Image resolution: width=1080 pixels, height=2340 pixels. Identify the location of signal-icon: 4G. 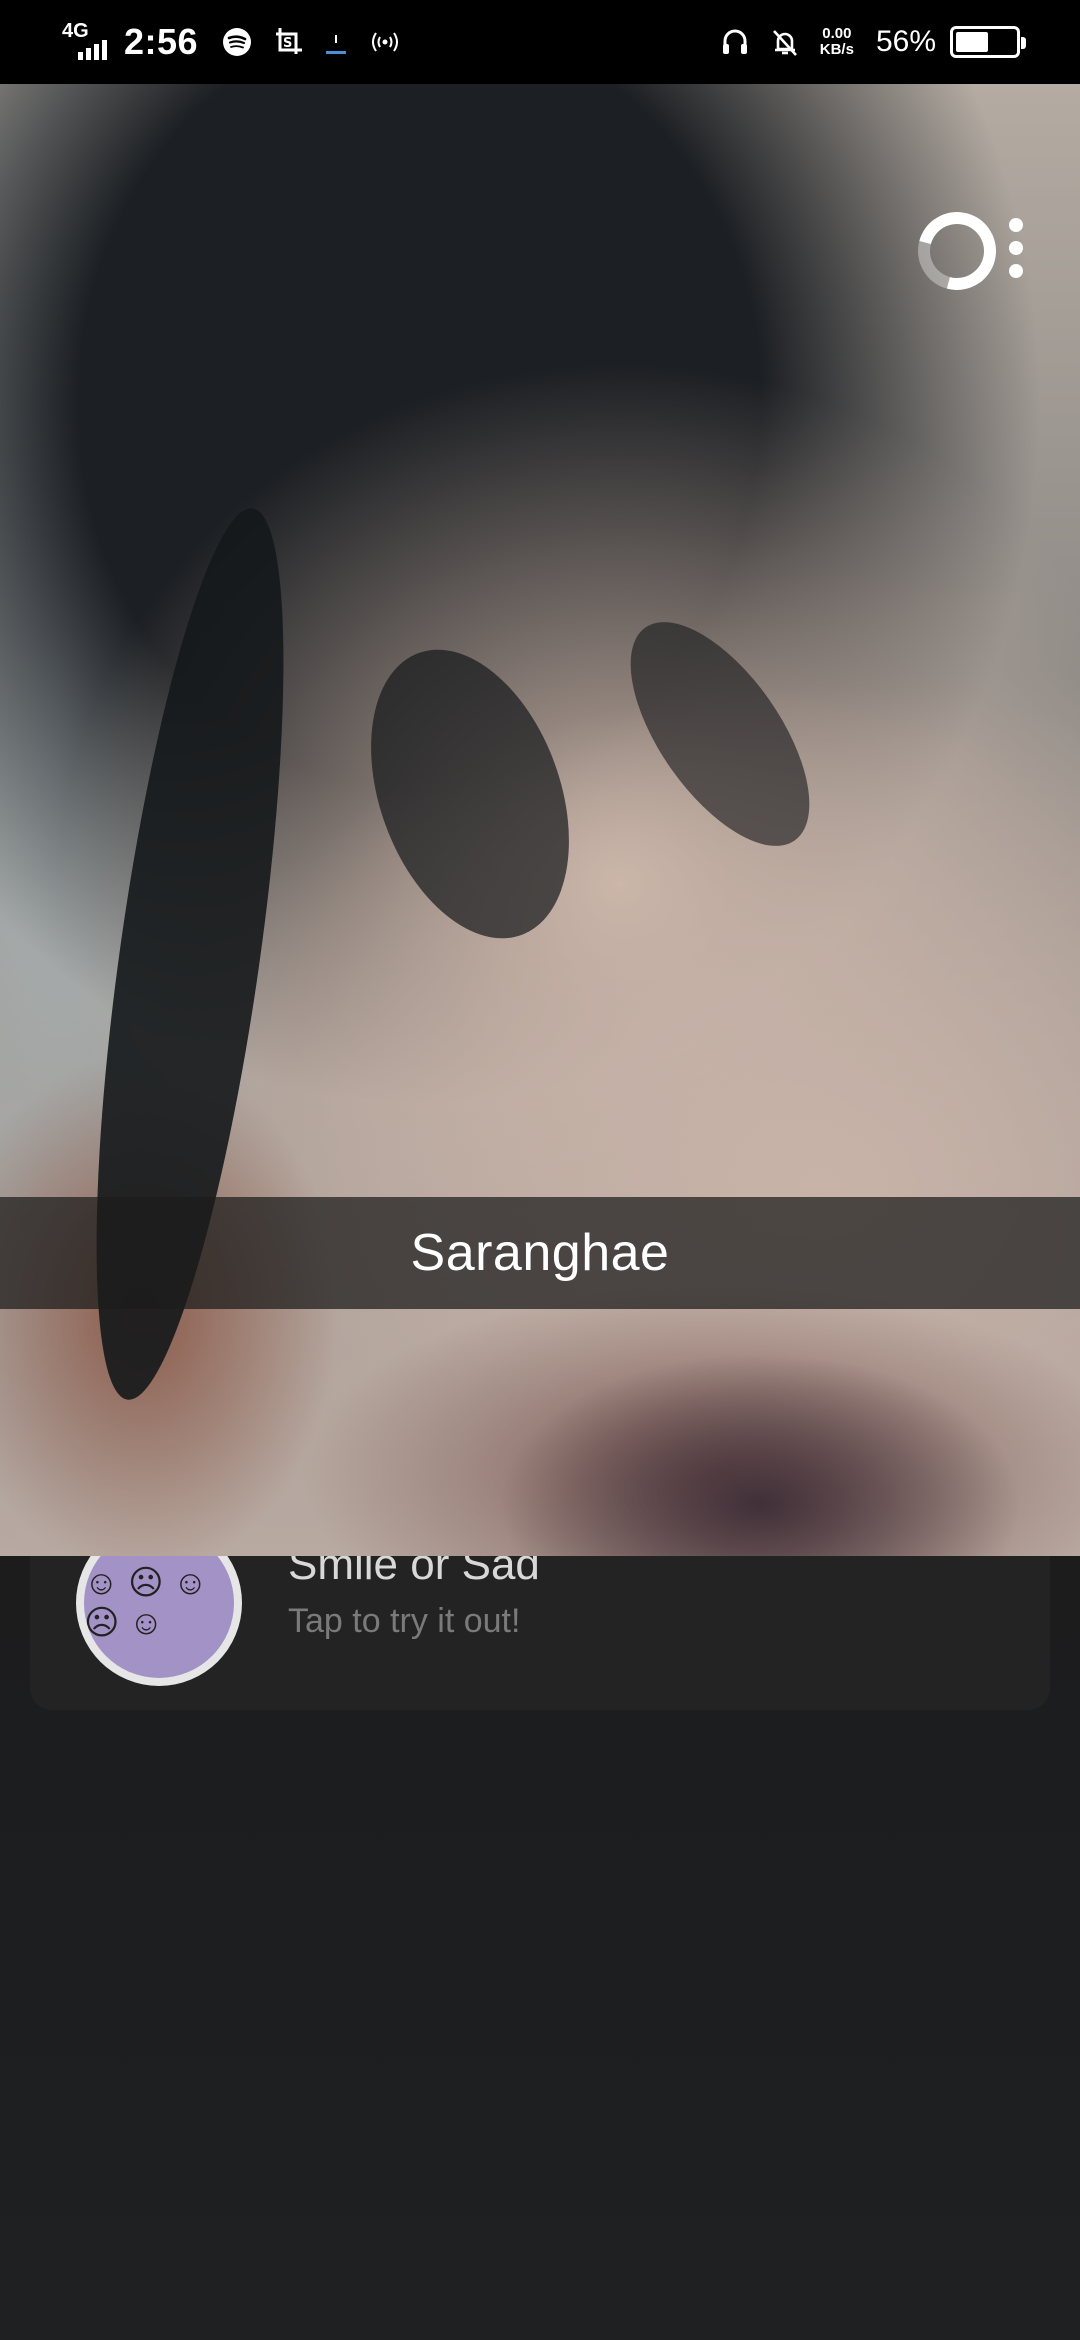
(88, 41).